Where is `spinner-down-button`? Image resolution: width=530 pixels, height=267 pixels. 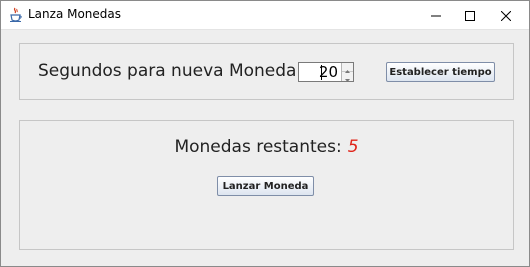 spinner-down-button is located at coordinates (347, 77).